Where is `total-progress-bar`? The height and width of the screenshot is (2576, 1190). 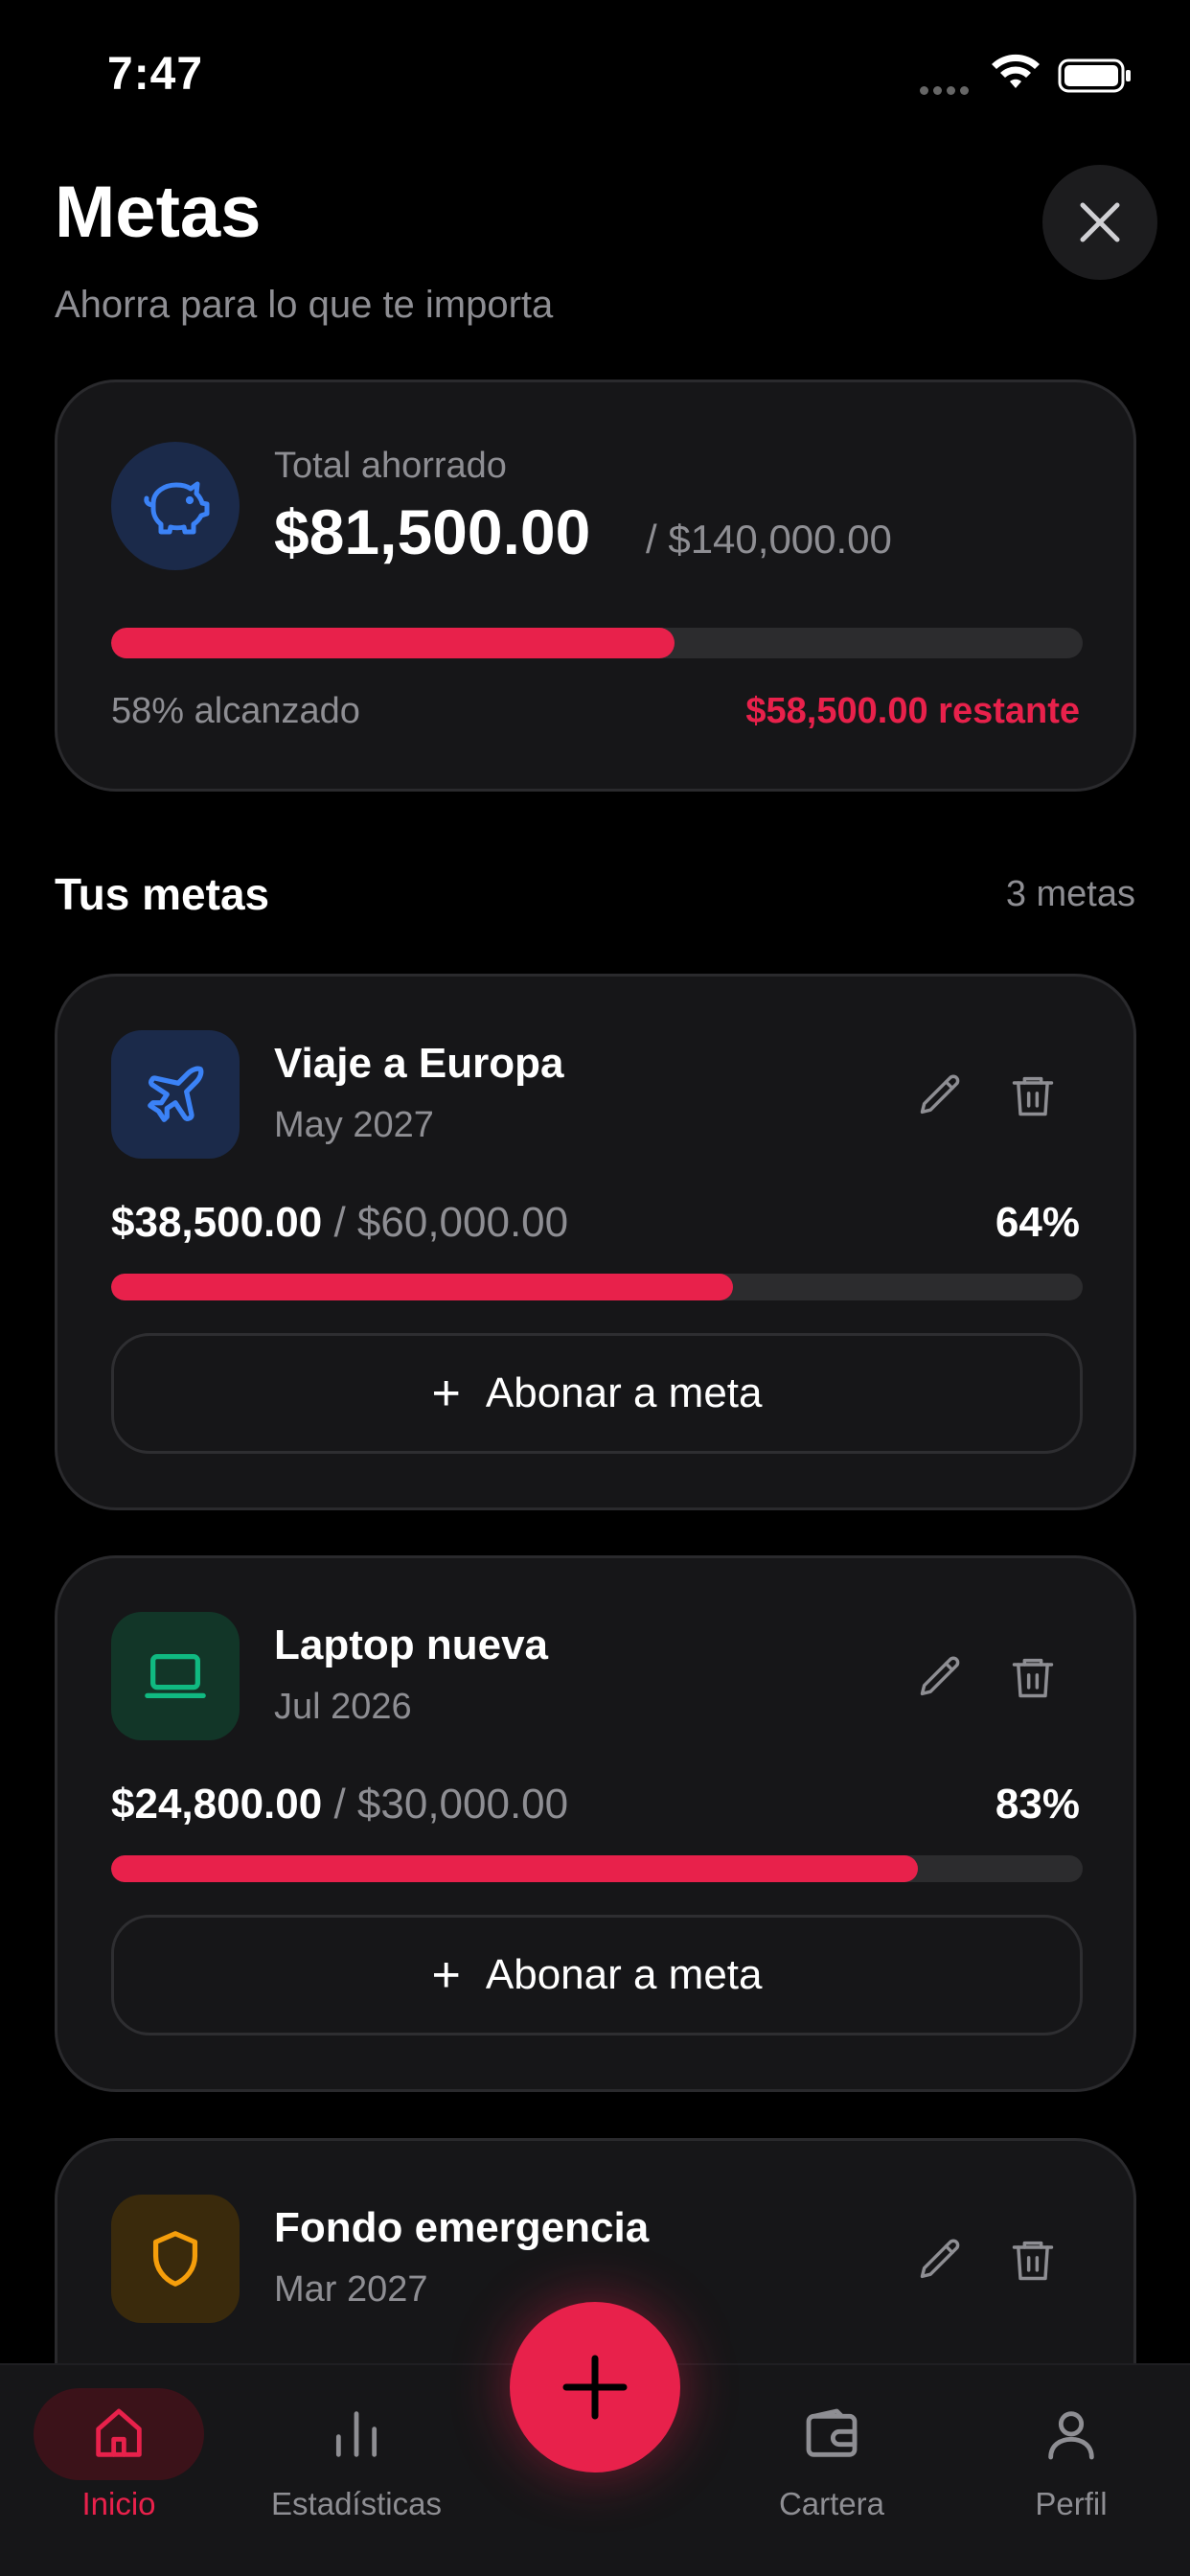 total-progress-bar is located at coordinates (597, 643).